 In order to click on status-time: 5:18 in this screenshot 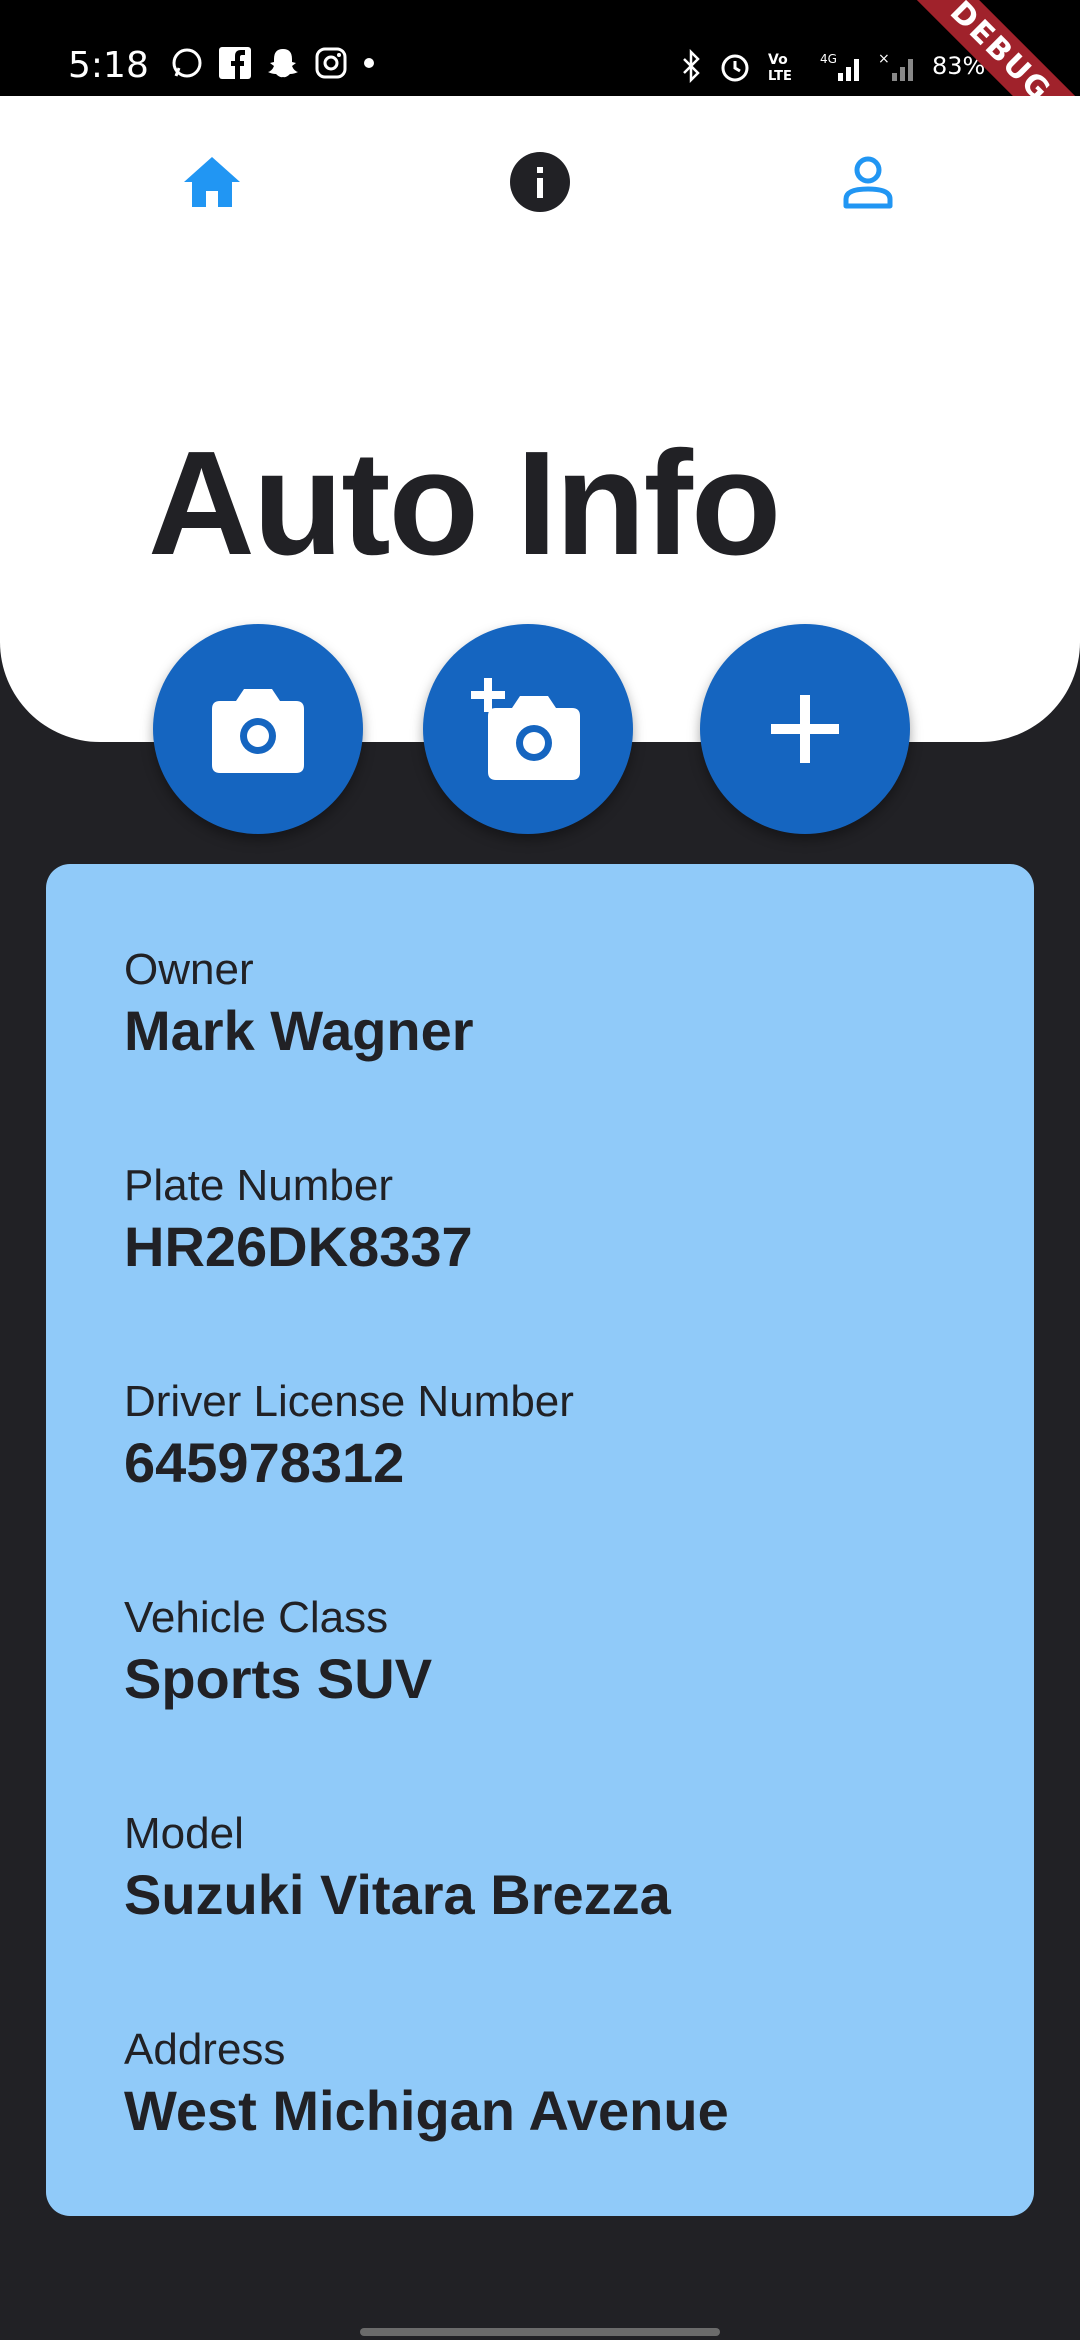, I will do `click(108, 65)`.